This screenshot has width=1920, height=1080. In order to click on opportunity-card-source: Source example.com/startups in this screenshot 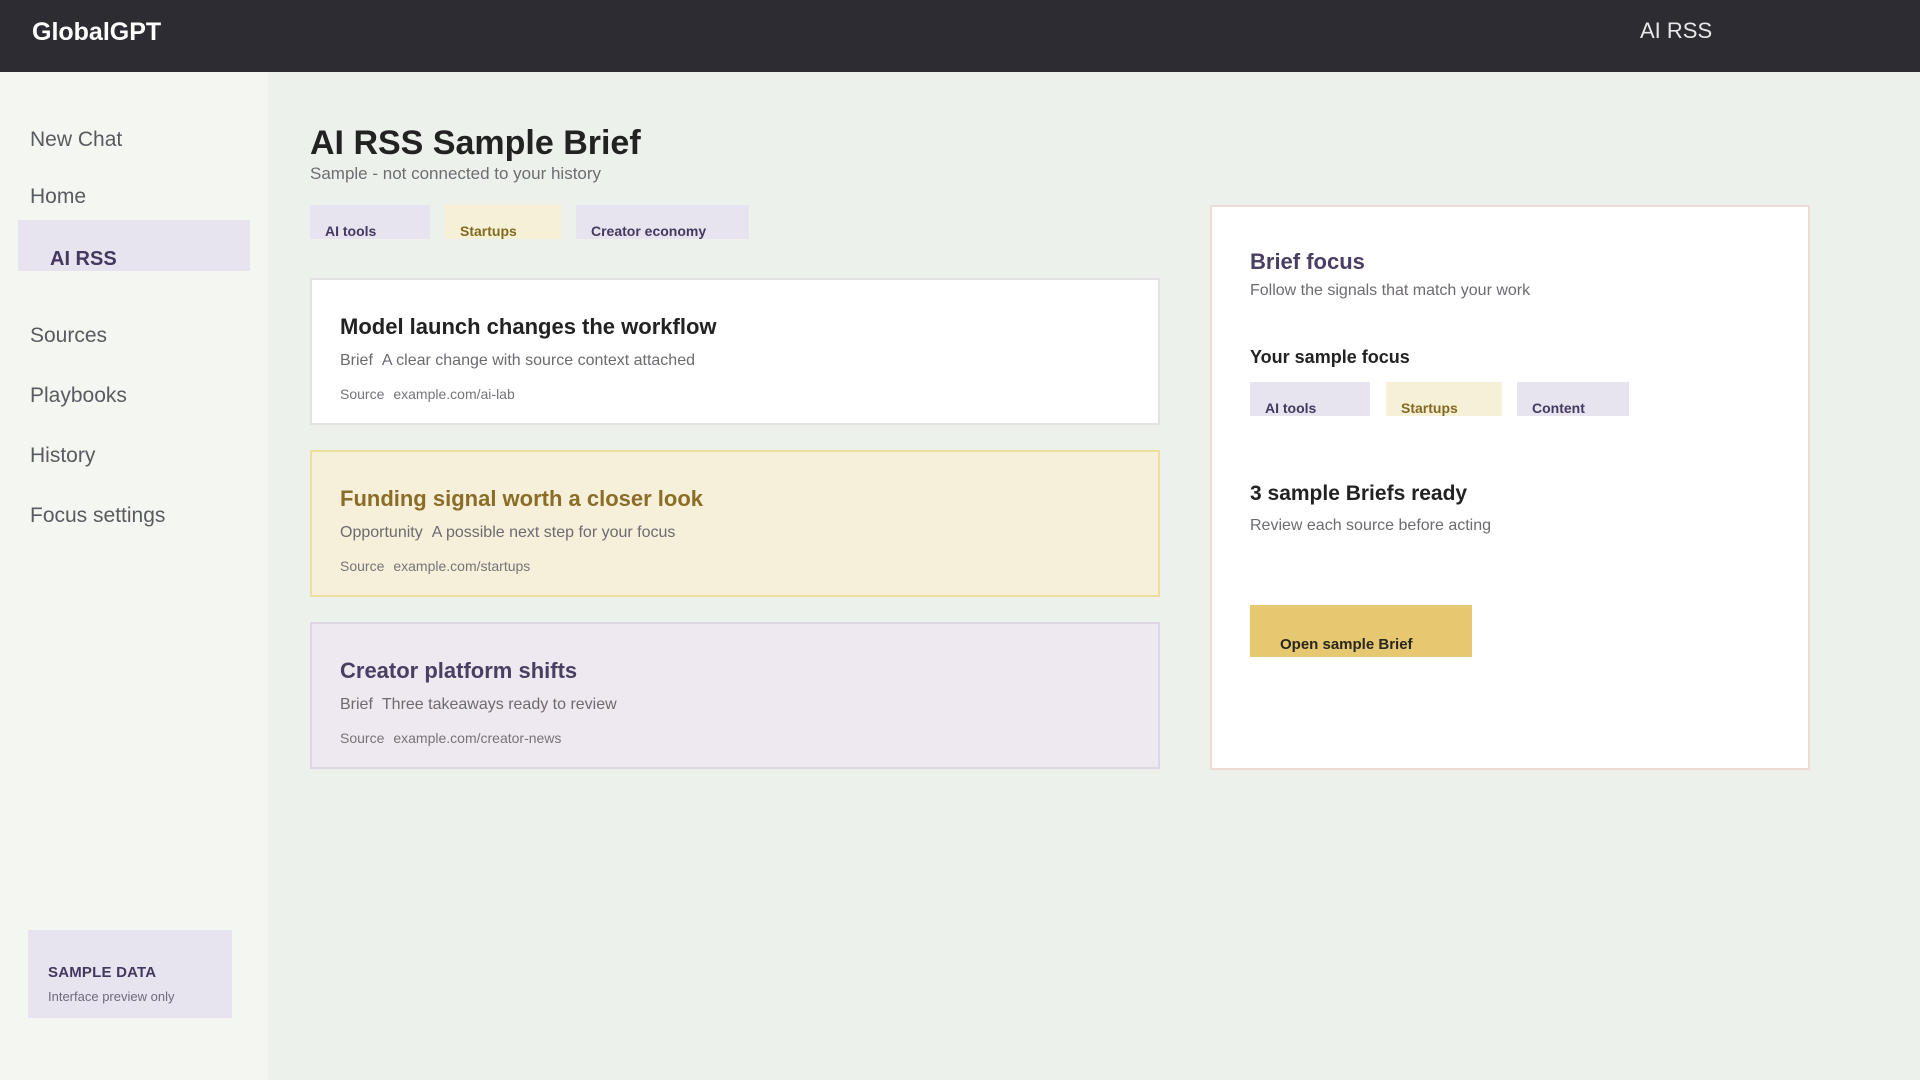, I will do `click(435, 566)`.